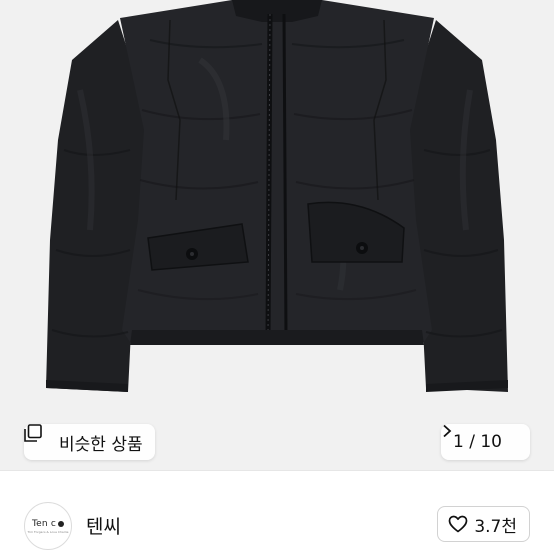  I want to click on shop-logo-subtext: Tim Forgacs & Love Charlie, so click(48, 531).